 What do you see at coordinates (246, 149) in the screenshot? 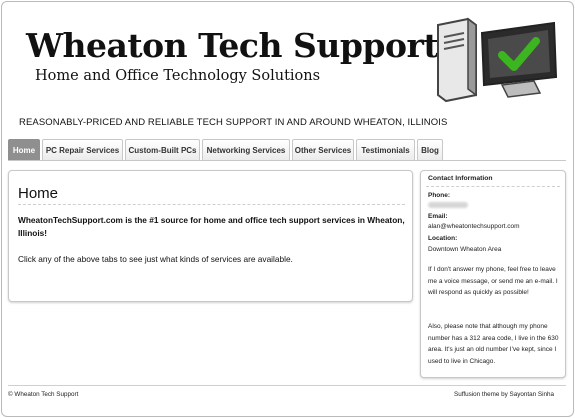
I see `tab-networking-services: Networking Services` at bounding box center [246, 149].